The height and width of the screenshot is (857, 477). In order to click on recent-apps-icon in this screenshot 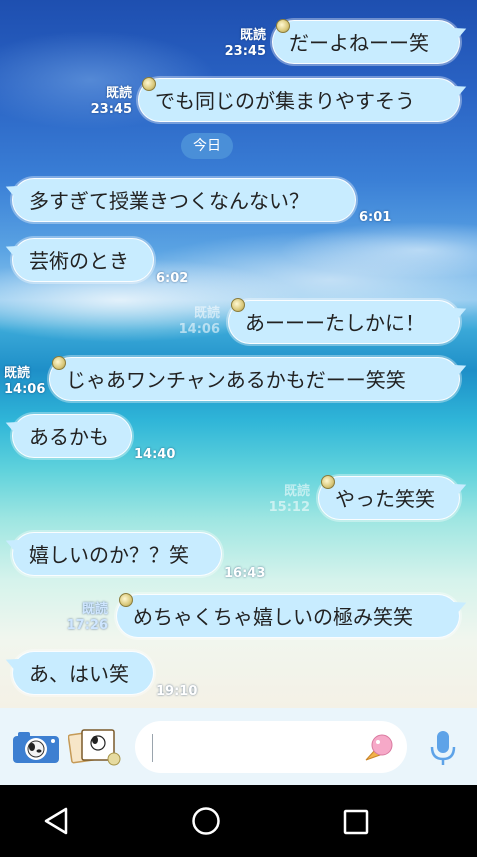, I will do `click(356, 822)`.